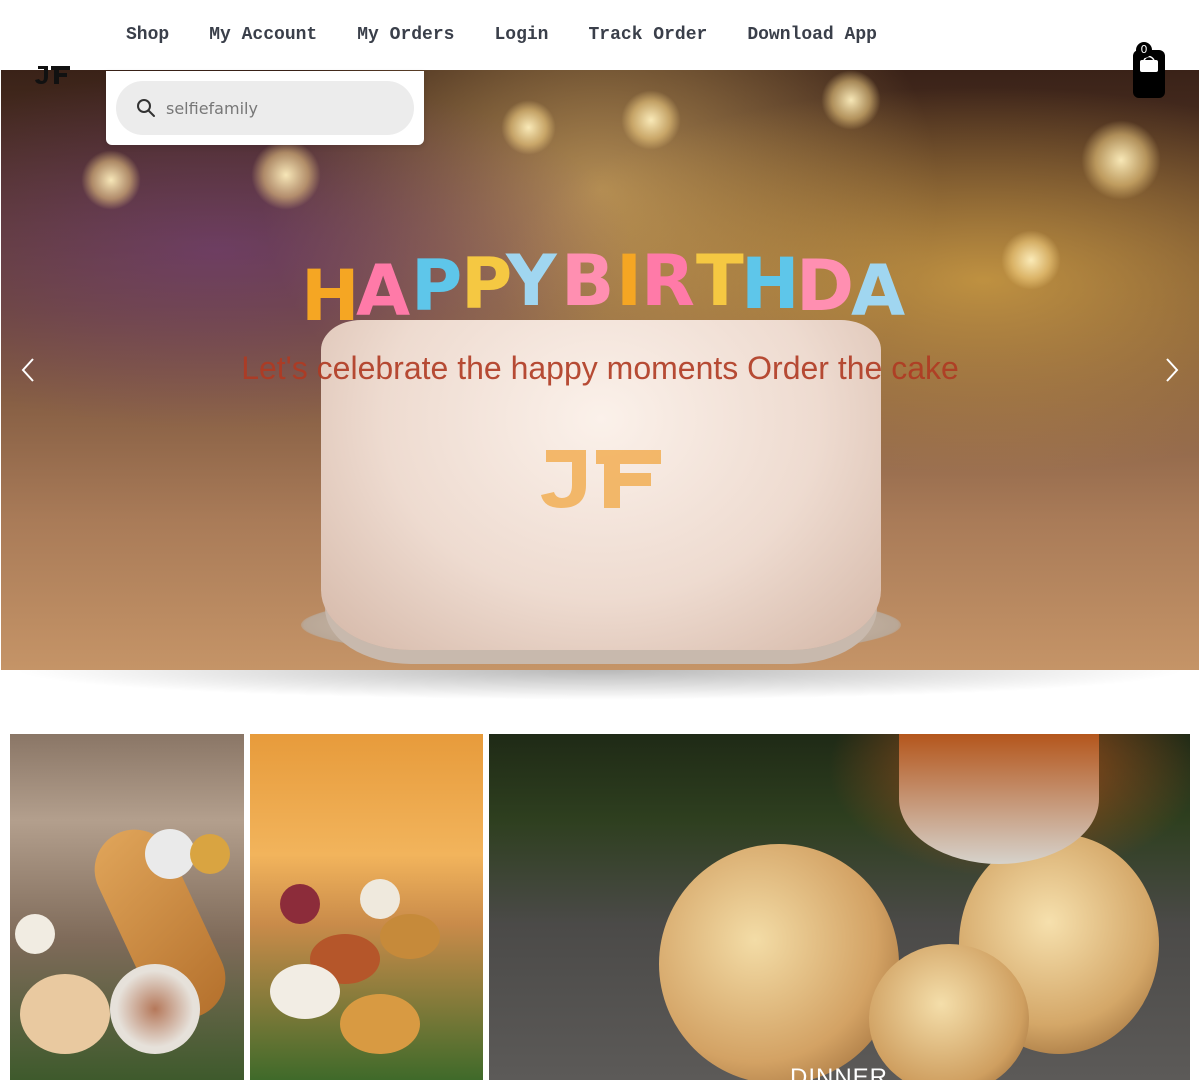 This screenshot has width=1200, height=1080. What do you see at coordinates (812, 35) in the screenshot?
I see `nav-download-app: Download App` at bounding box center [812, 35].